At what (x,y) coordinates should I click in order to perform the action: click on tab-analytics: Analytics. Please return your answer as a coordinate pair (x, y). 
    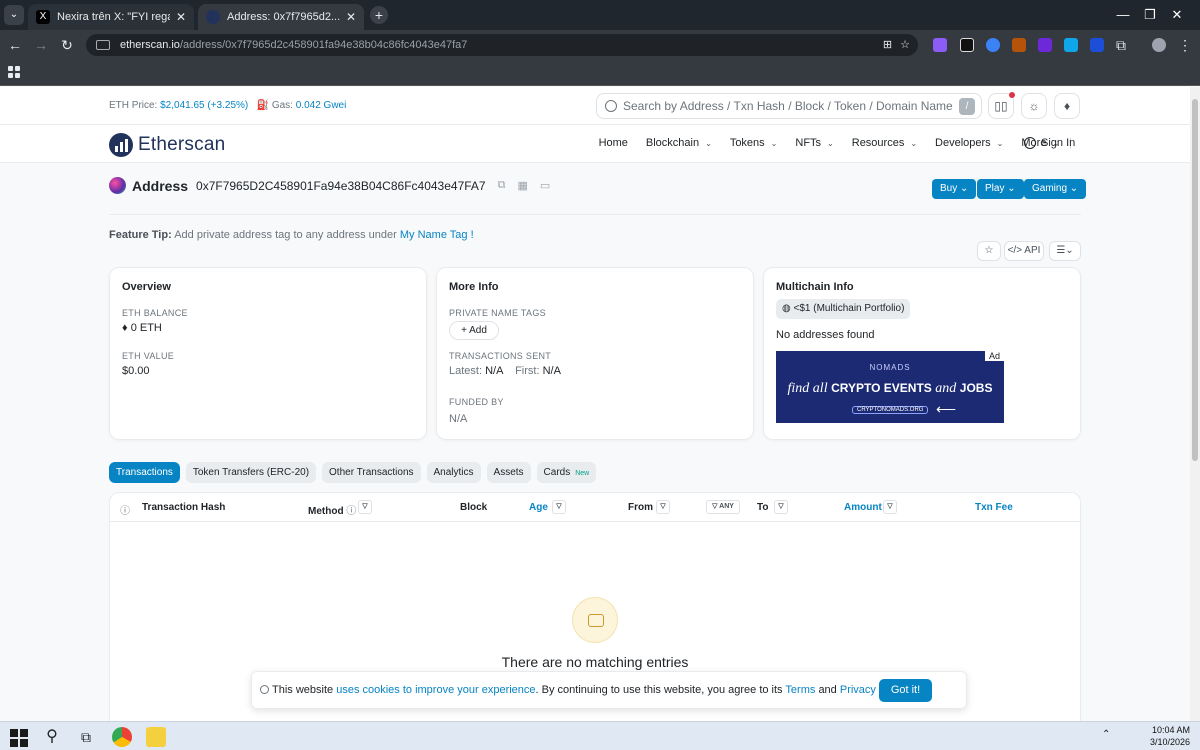
    Looking at the image, I should click on (453, 472).